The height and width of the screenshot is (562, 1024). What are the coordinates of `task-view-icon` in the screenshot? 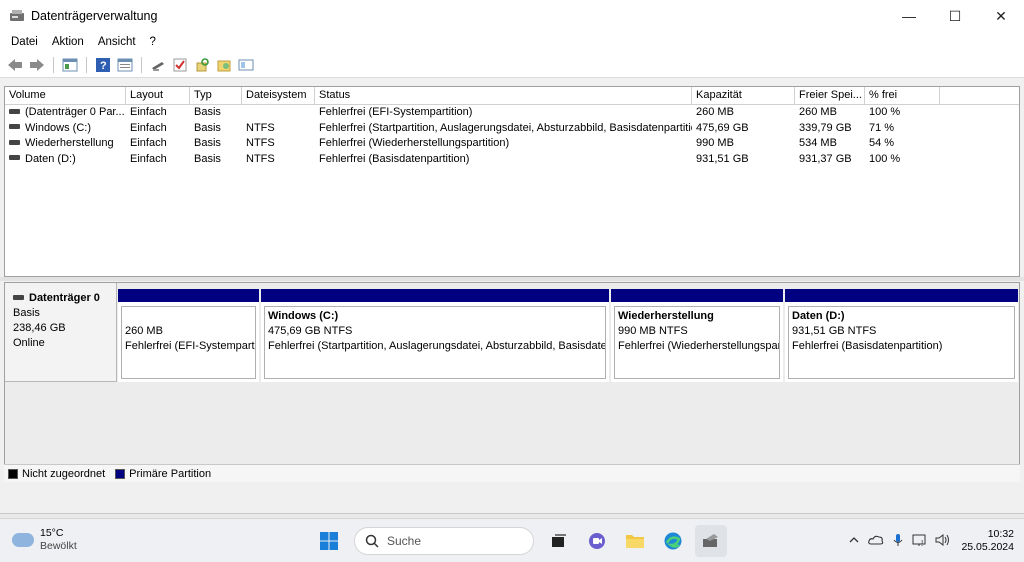 It's located at (559, 540).